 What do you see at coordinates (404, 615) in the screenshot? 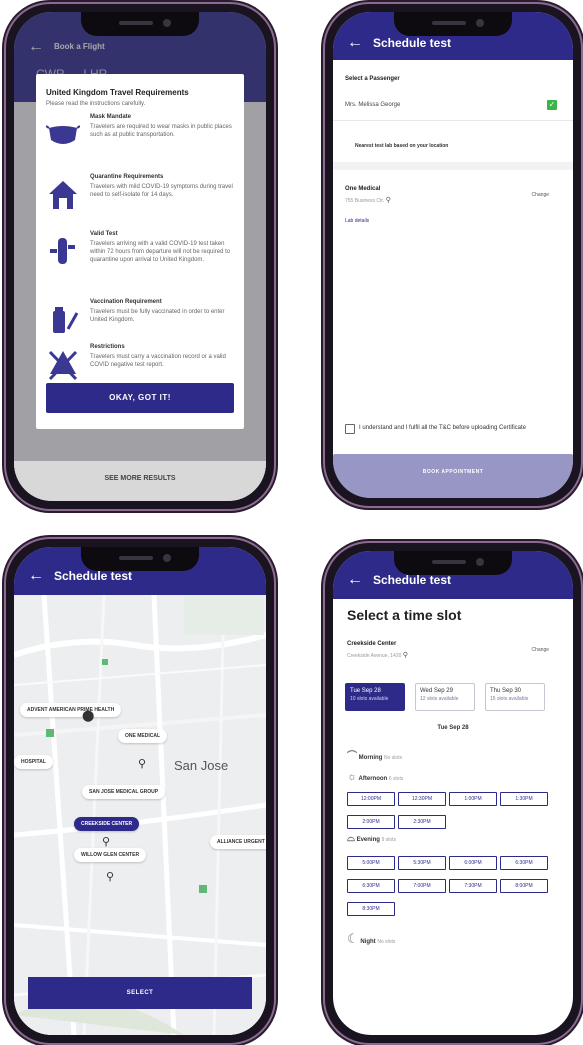
I see `time-slot-heading: Select a time slot` at bounding box center [404, 615].